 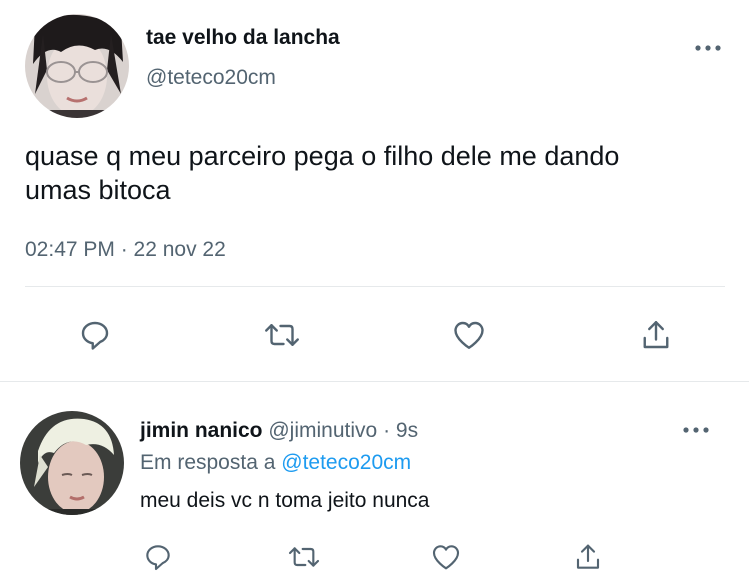 I want to click on reply-retweet-button, so click(x=304, y=557).